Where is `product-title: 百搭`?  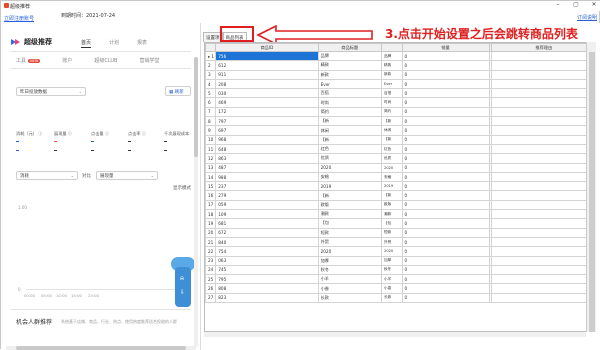 product-title: 百搭 is located at coordinates (350, 93).